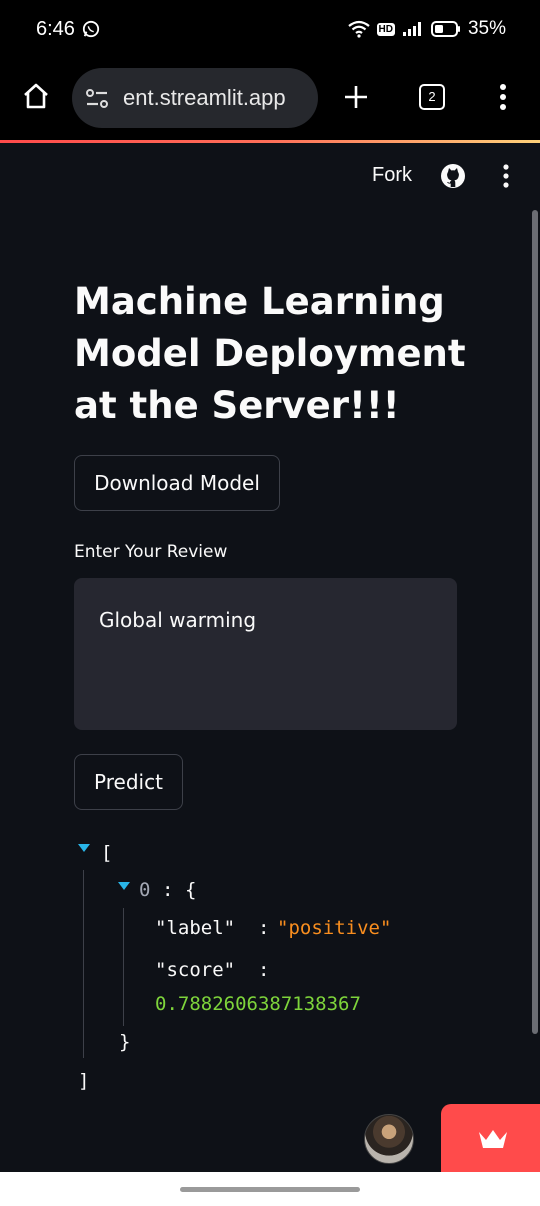 This screenshot has height=1206, width=540. Describe the element at coordinates (55, 29) in the screenshot. I see `status-time: 6:46` at that location.